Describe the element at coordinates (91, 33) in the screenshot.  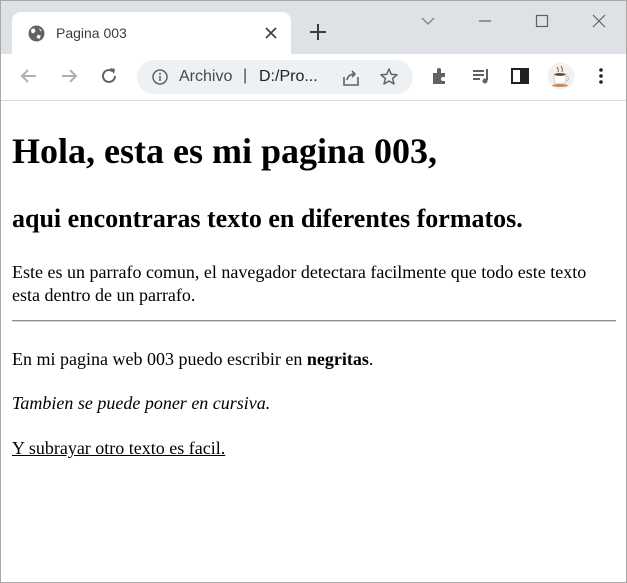
I see `tab-title: Pagina 003` at that location.